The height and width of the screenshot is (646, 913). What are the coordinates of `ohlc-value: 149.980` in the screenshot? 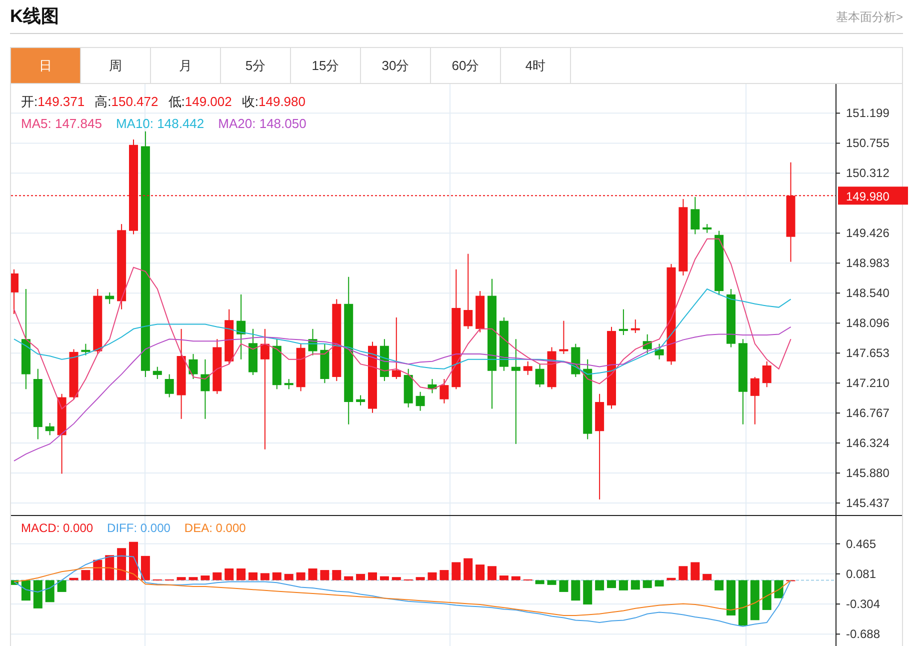 It's located at (282, 102).